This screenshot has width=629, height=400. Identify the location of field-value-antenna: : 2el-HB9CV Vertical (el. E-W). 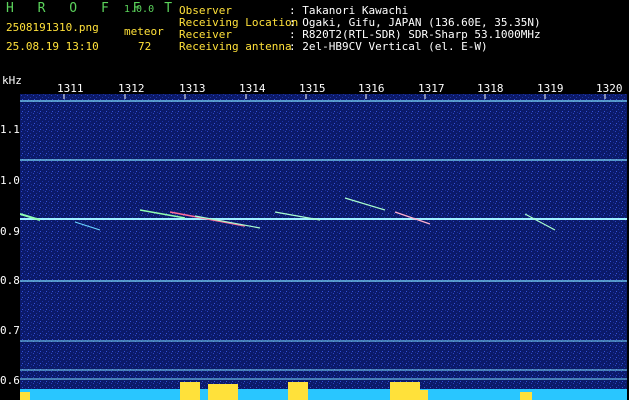
(388, 46).